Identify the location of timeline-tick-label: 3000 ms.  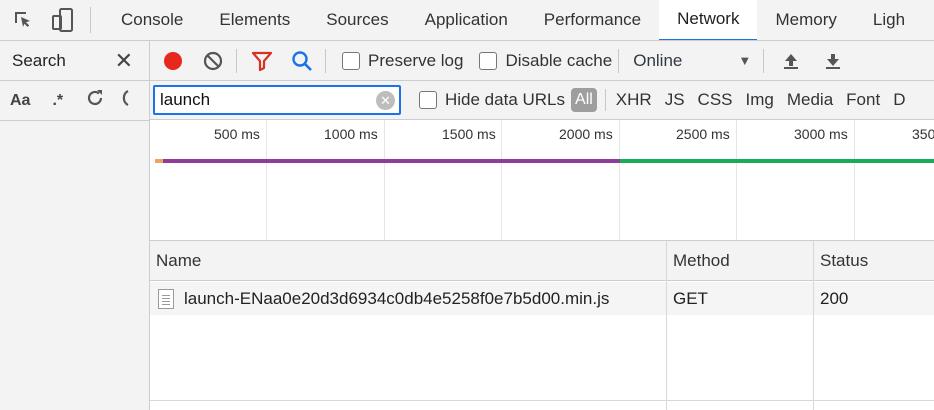
(821, 134).